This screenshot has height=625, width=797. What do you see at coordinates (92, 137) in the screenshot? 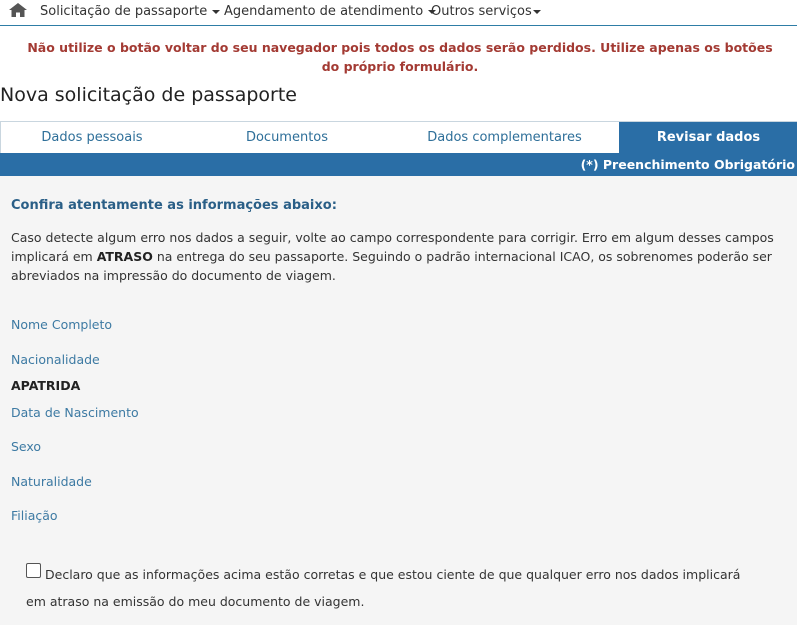
I see `tab-dados-pessoais: Dados pessoais` at bounding box center [92, 137].